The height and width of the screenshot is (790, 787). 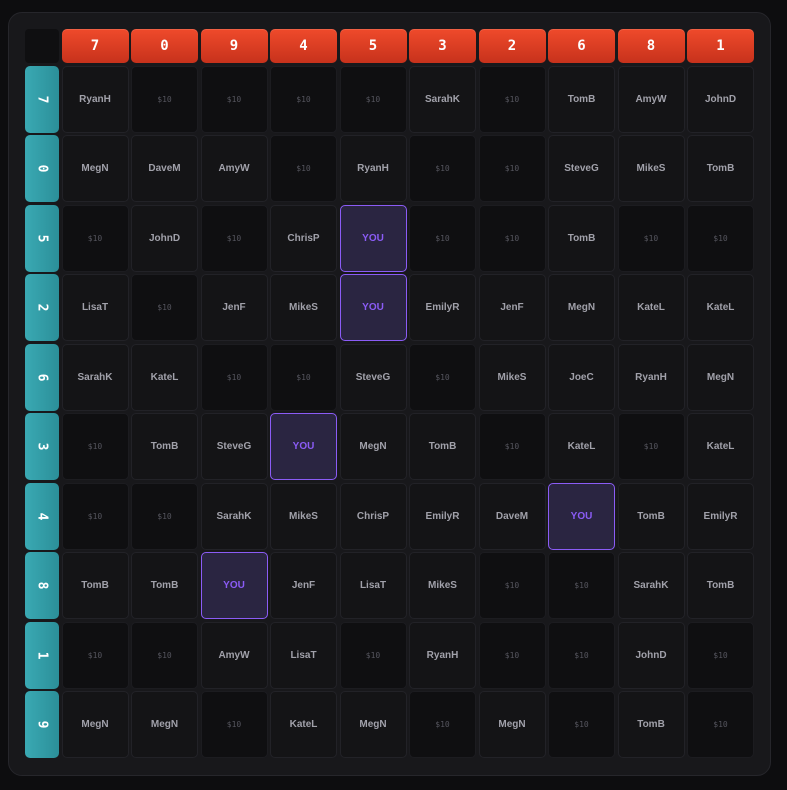 I want to click on row-header-label: 3, so click(x=42, y=446).